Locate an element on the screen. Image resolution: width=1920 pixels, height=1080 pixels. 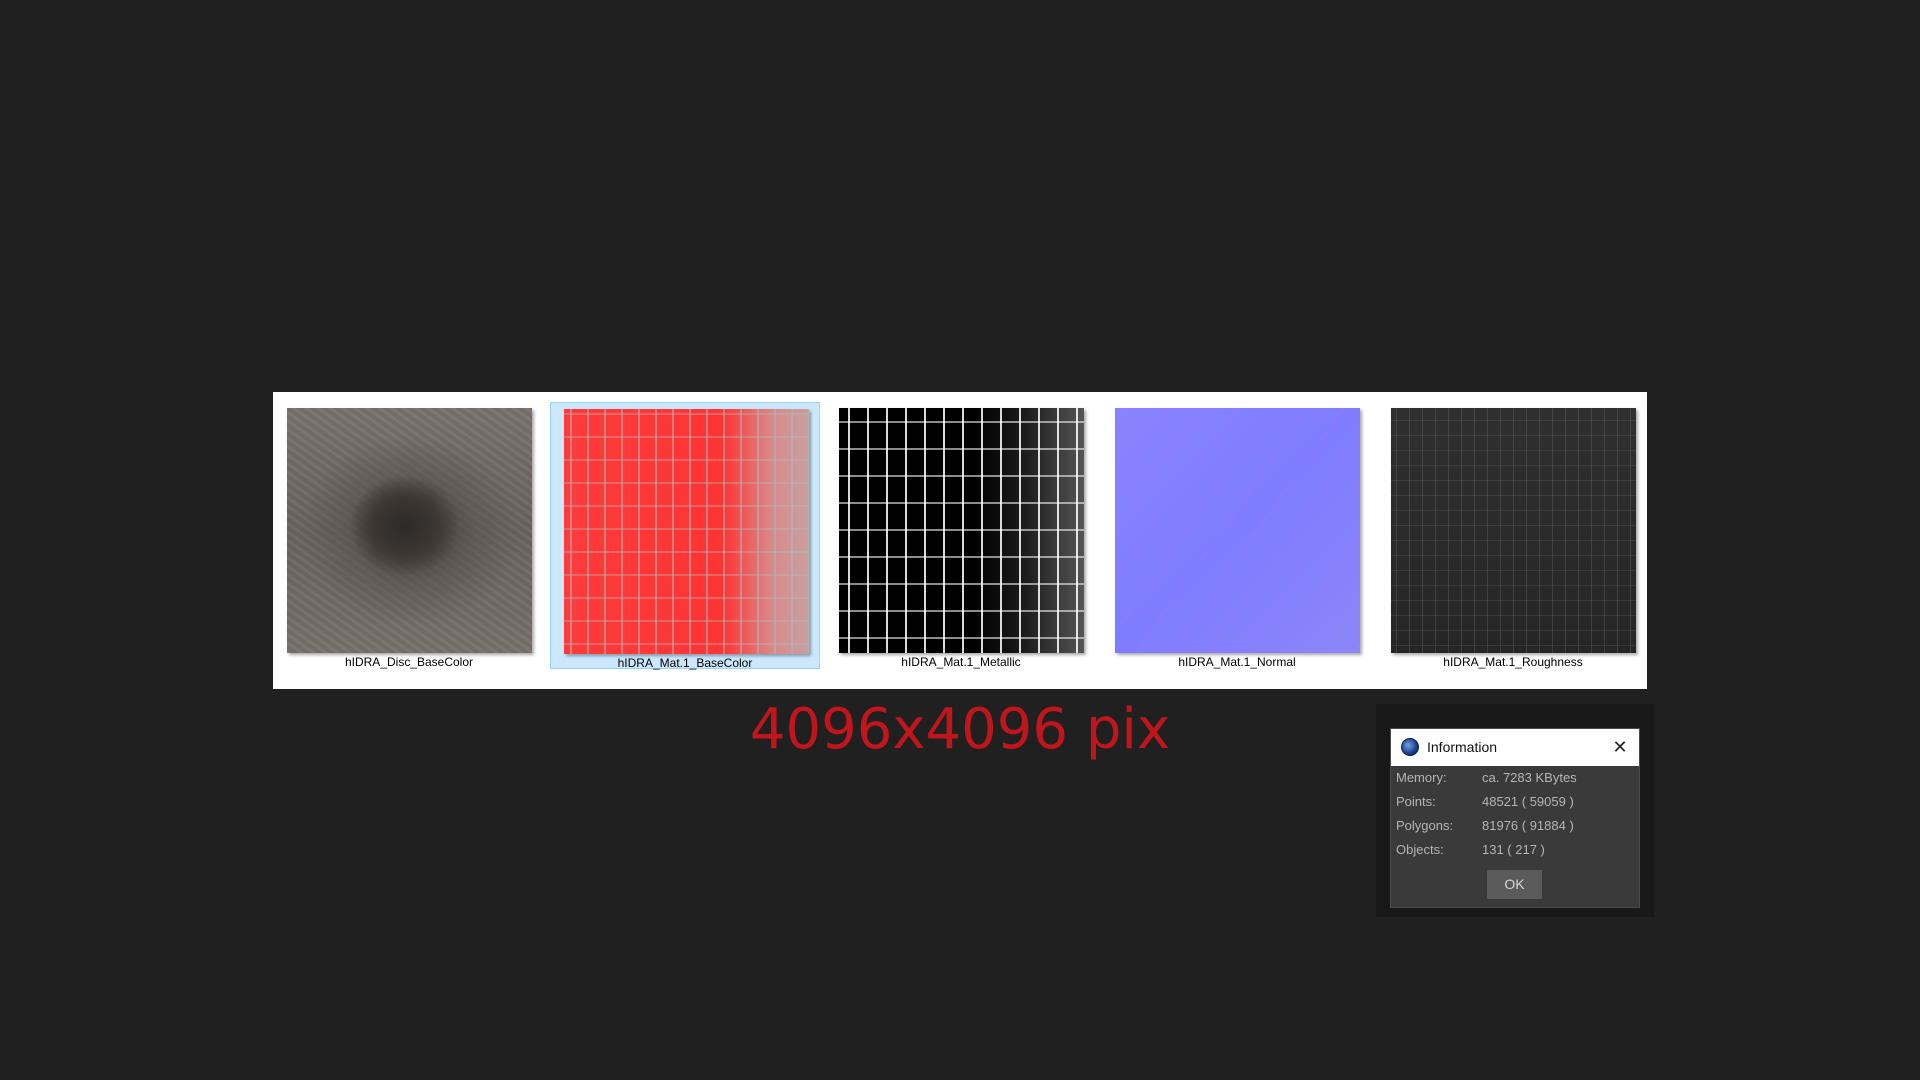
file-item-mat-roughness: hIDRA_Mat.1_Roughness is located at coordinates (1513, 535).